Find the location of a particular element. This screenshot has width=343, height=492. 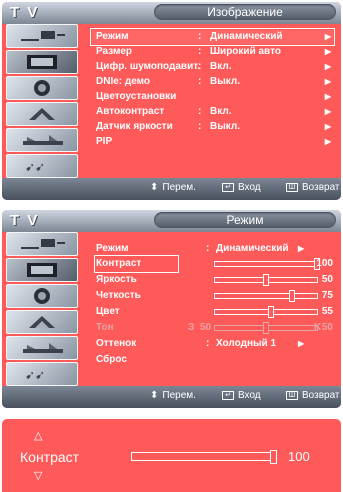

mode-value: Динамический is located at coordinates (252, 248).